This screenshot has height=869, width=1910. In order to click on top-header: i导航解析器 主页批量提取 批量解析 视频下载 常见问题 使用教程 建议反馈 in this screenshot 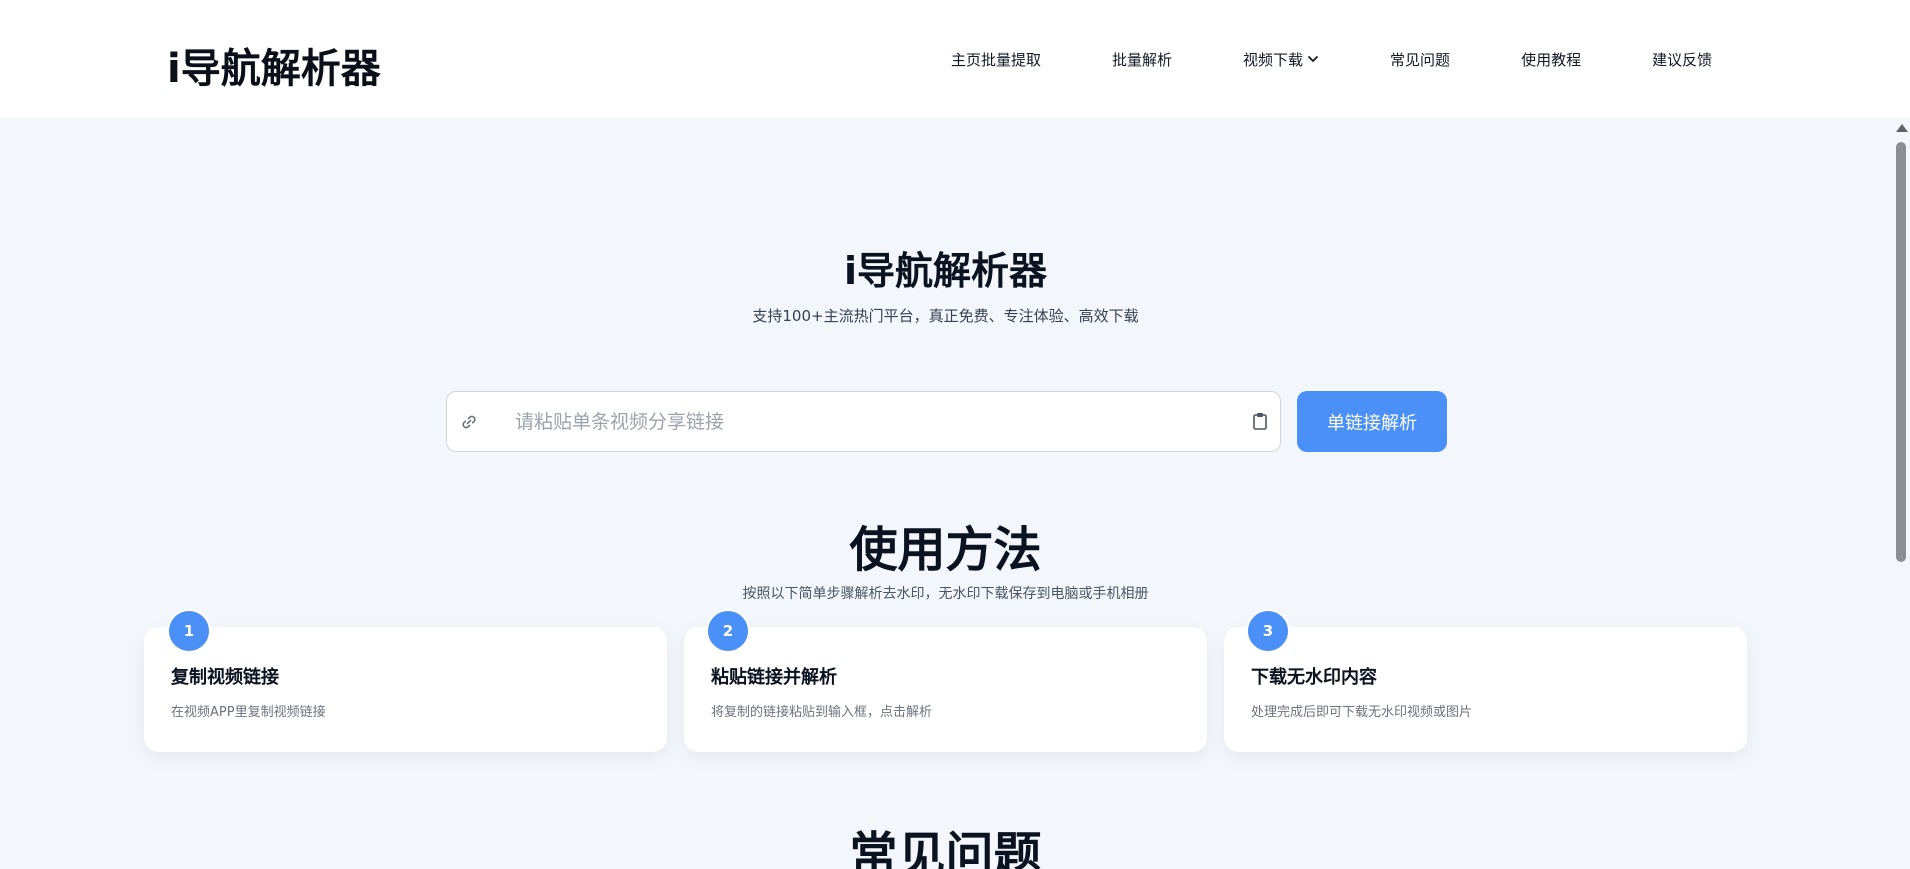, I will do `click(955, 59)`.